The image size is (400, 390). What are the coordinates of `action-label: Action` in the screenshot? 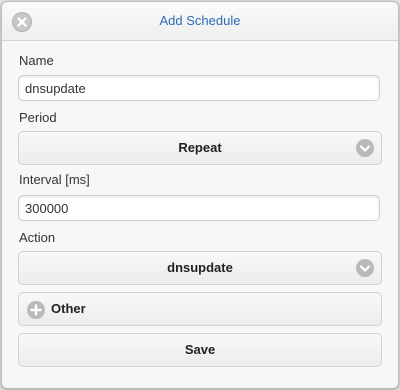 It's located at (37, 237).